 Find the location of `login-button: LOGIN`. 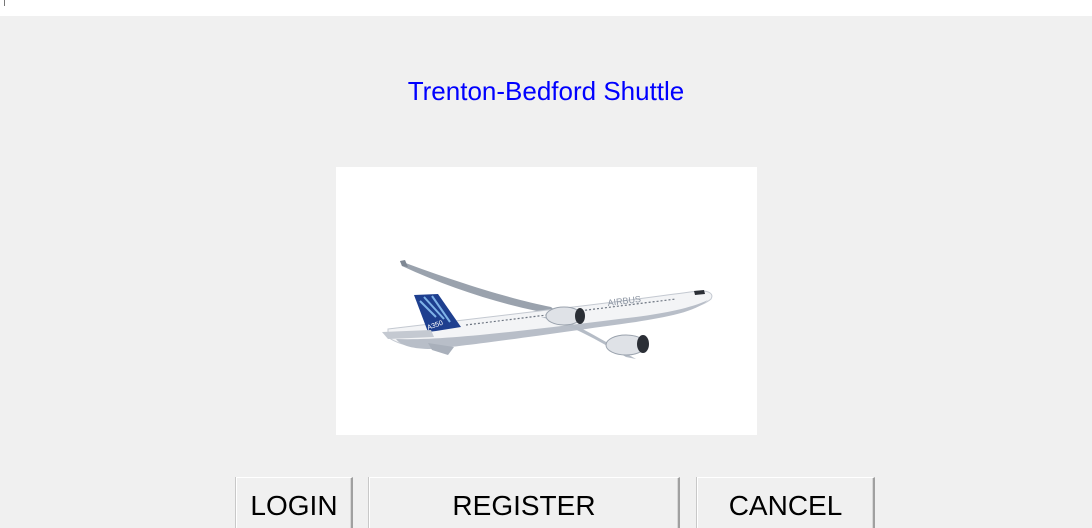

login-button: LOGIN is located at coordinates (294, 502).